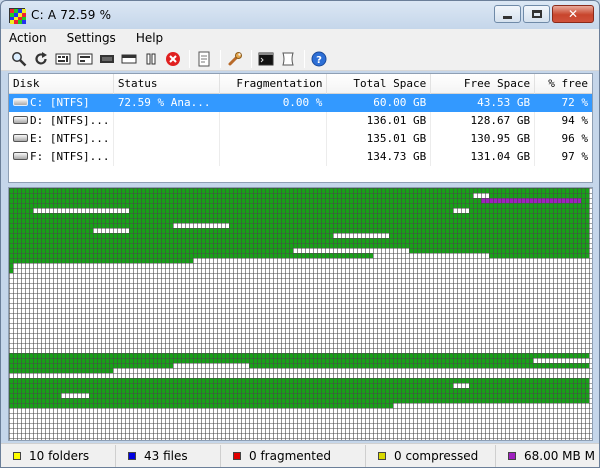 The image size is (600, 468). I want to click on total-space-cell: 134.73 GB, so click(379, 157).